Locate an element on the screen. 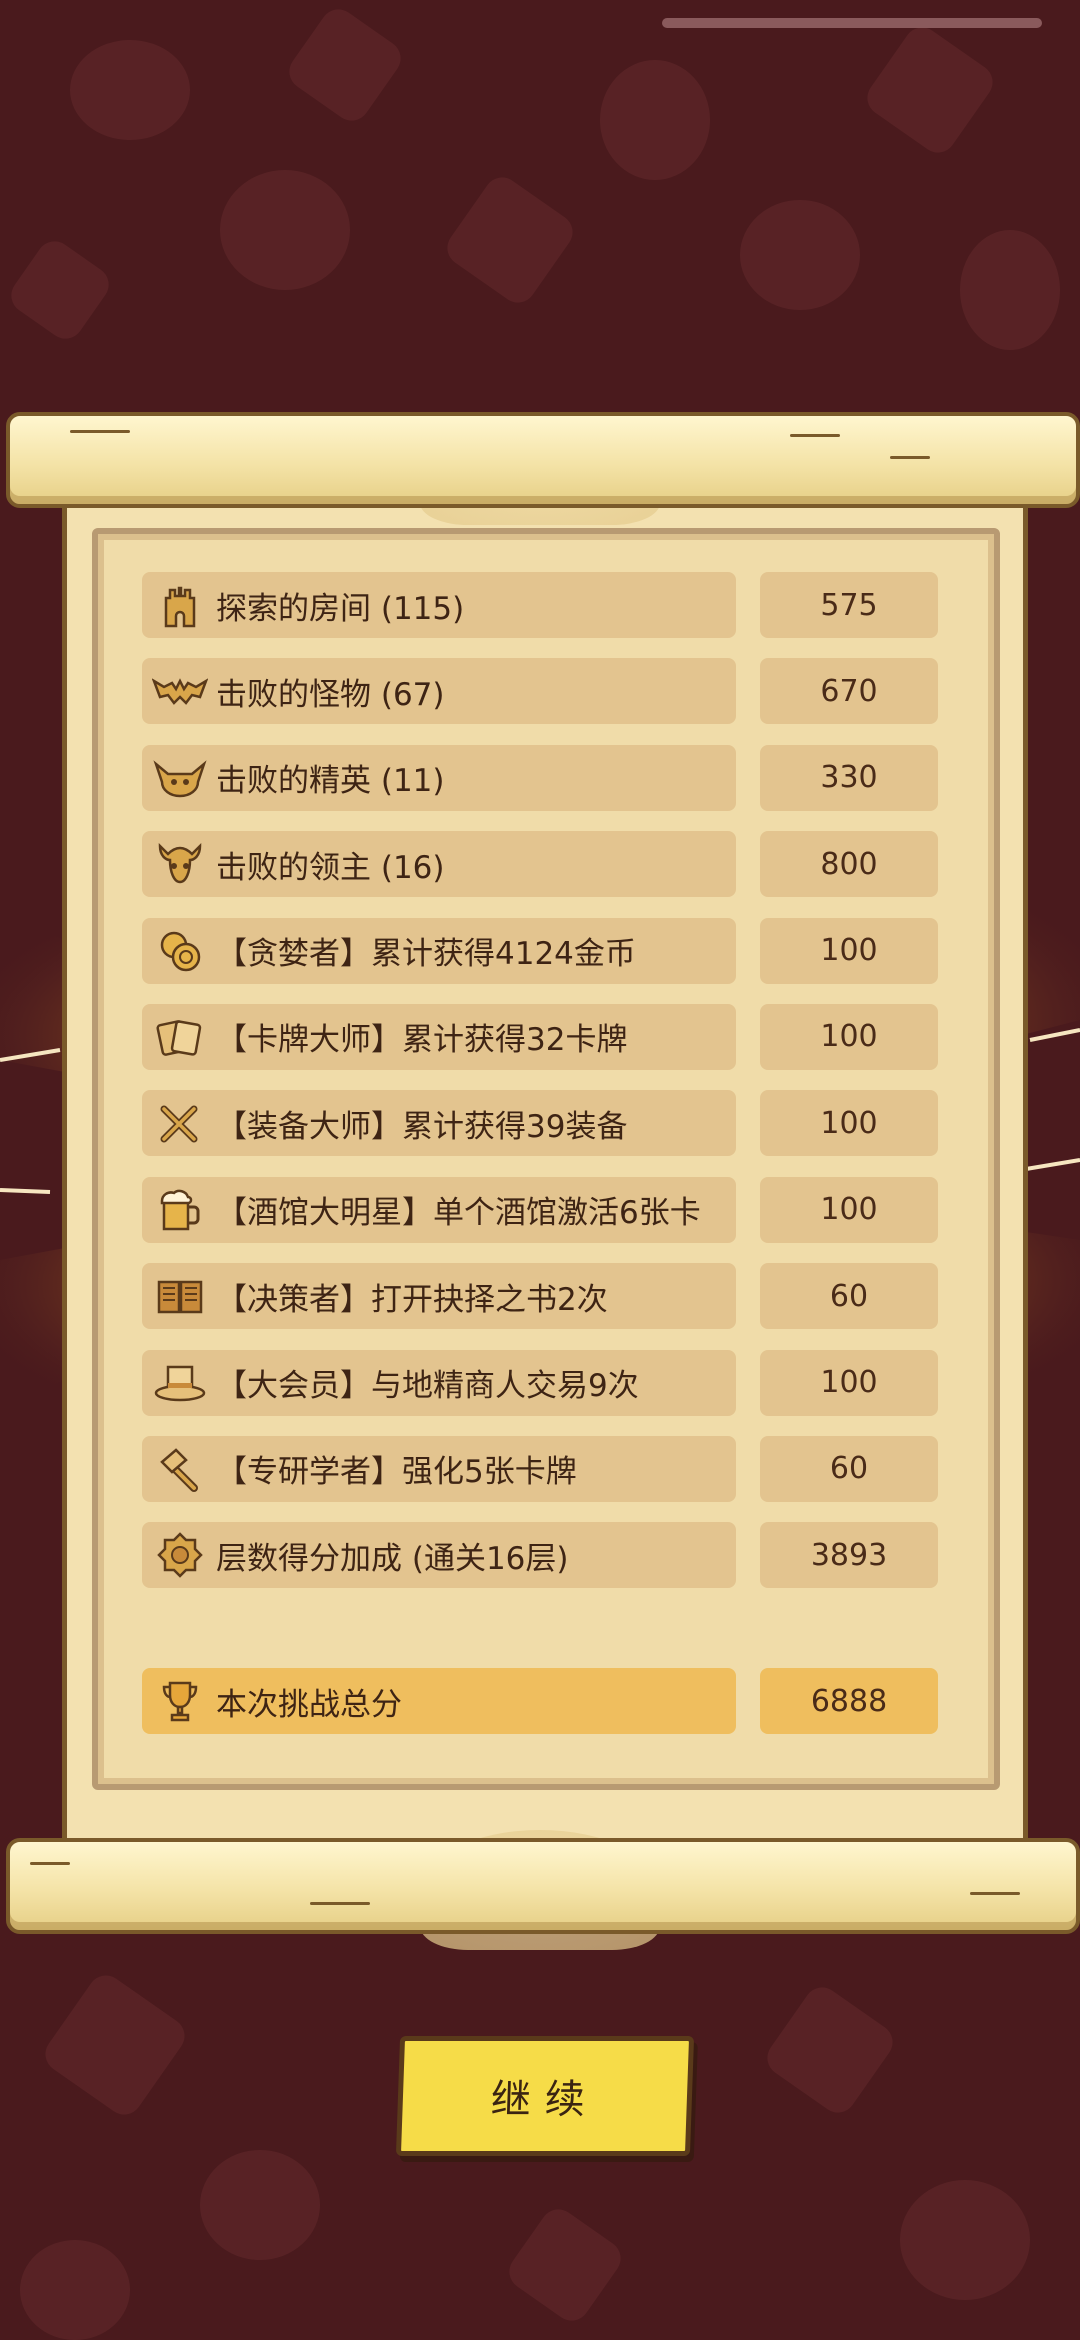  score-row-vip: 【大会员】与地精商人交易9次 100 is located at coordinates (542, 1382).